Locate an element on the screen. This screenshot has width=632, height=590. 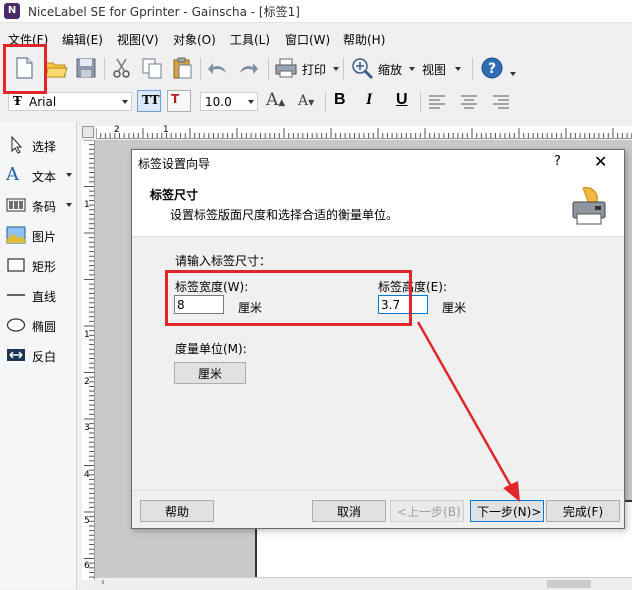
ruler-corner is located at coordinates (88, 132).